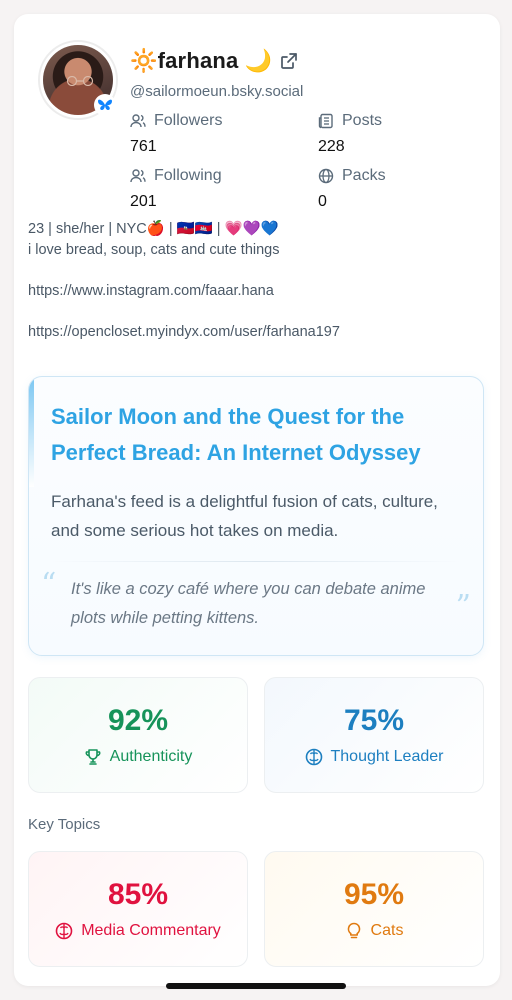  What do you see at coordinates (463, 606) in the screenshot?
I see `close-quote-icon: ”` at bounding box center [463, 606].